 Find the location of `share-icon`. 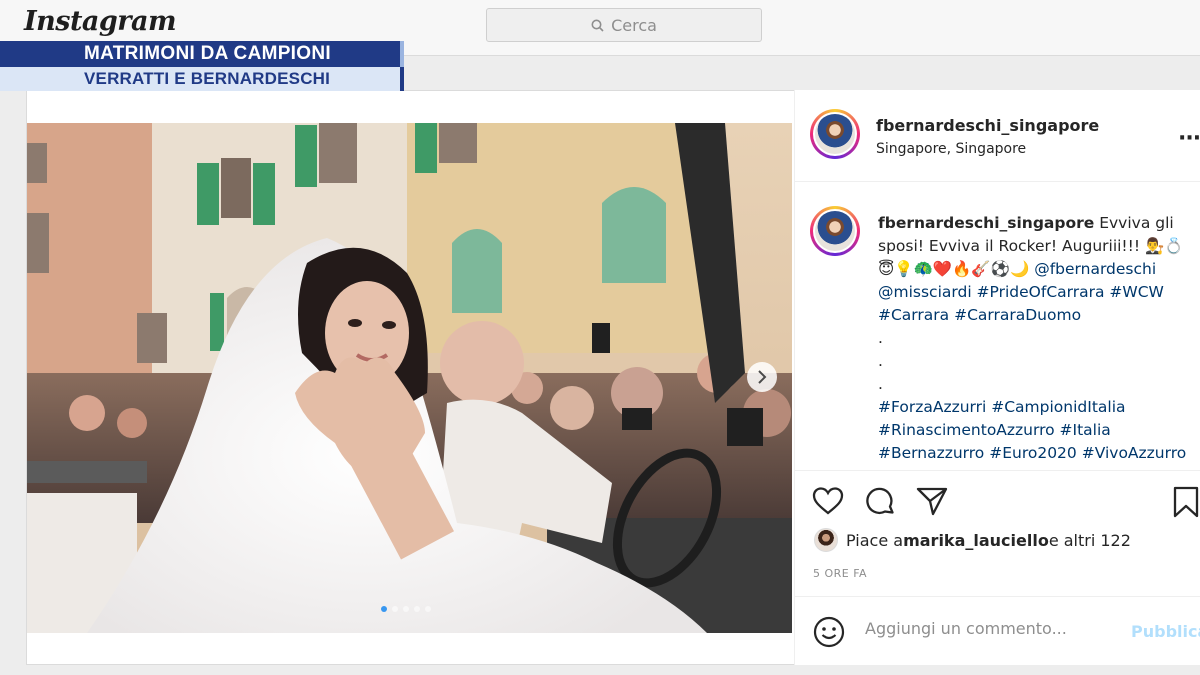

share-icon is located at coordinates (932, 501).